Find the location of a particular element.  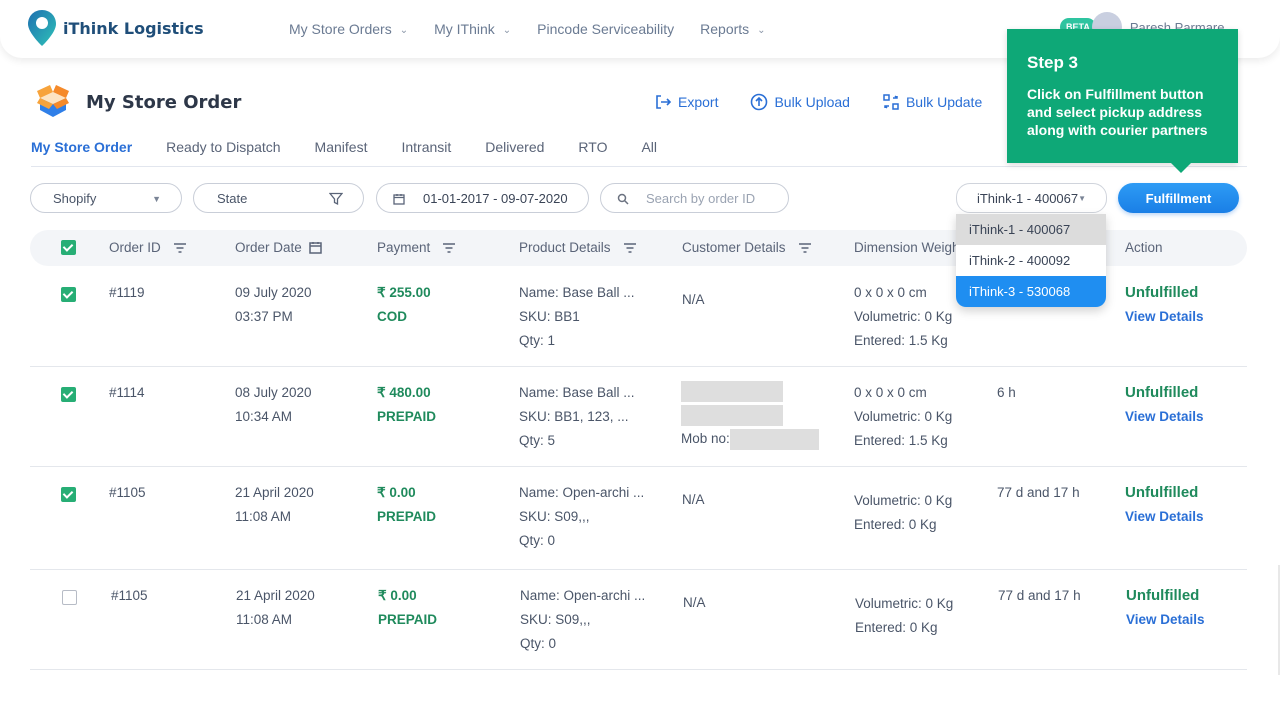

date-range-picker: 01-01-2017 - 09-07-2020 is located at coordinates (482, 198).